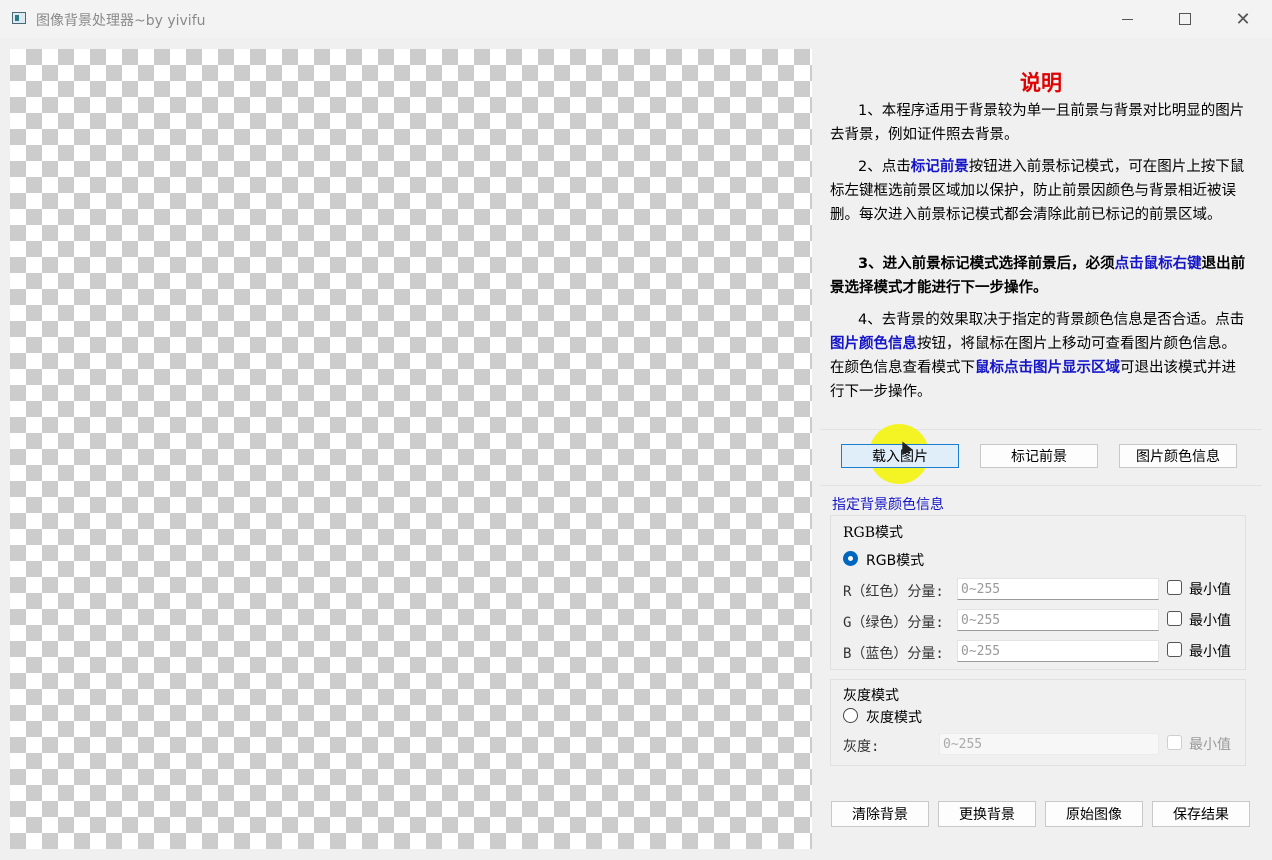 Image resolution: width=1272 pixels, height=860 pixels. Describe the element at coordinates (893, 592) in the screenshot. I see `r-channel-label: R（红色）分量:` at that location.